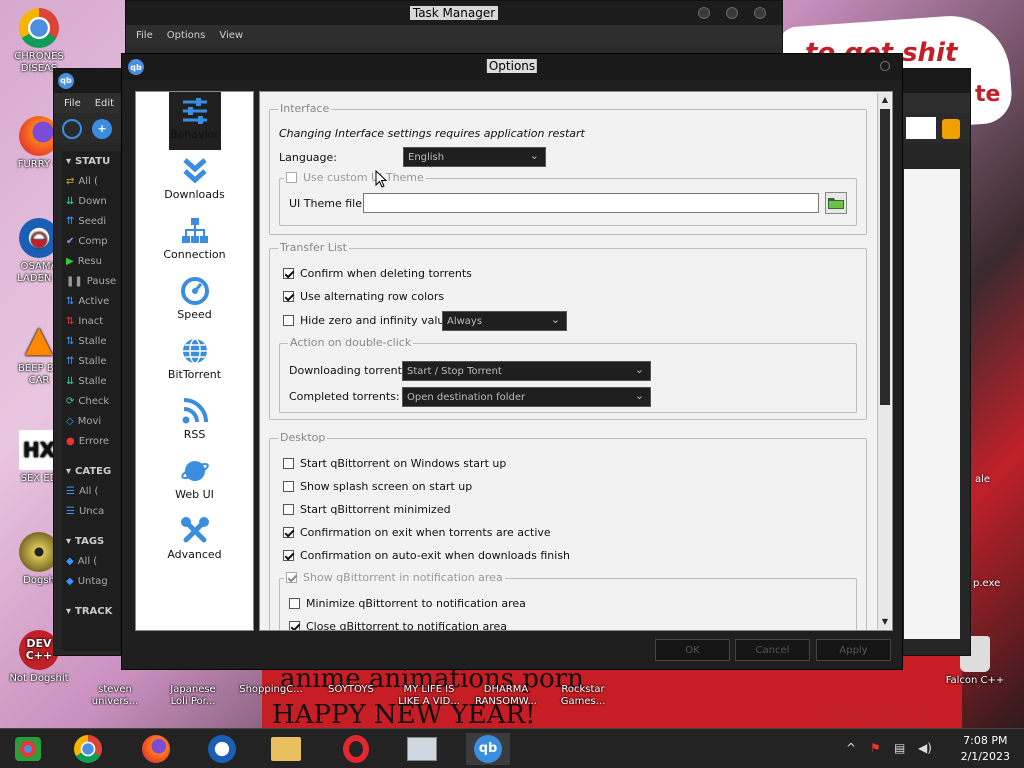  Describe the element at coordinates (294, 625) in the screenshot. I see `close-notif-checkbox` at that location.